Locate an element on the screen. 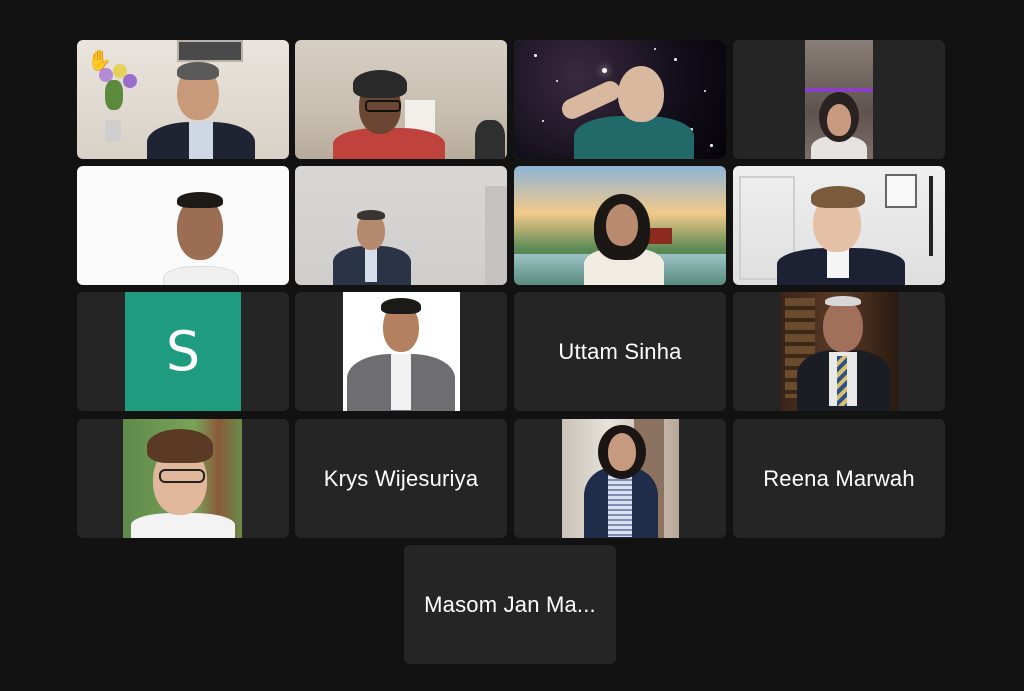 Image resolution: width=1024 pixels, height=691 pixels. name-tile-krys-wijesuriya: Krys Wijesuriya is located at coordinates (401, 478).